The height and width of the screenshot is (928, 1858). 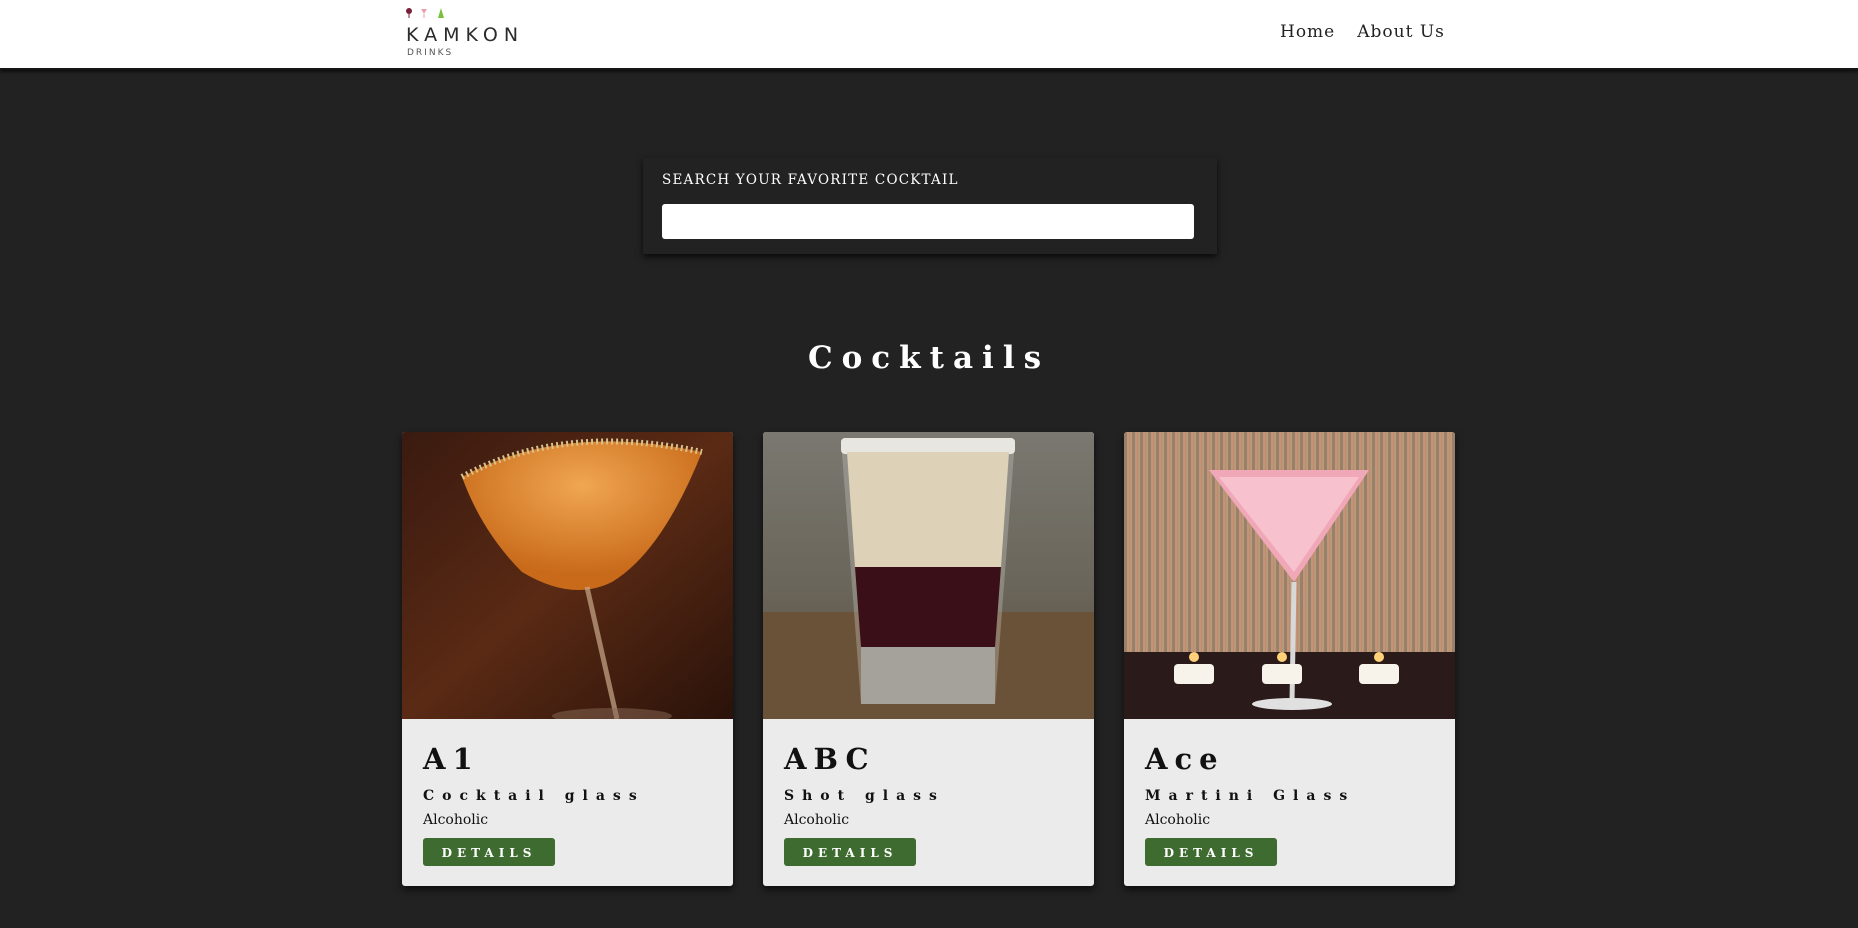 I want to click on cocktail-card: A1 Cocktail glass Alcoholic DETAILS, so click(x=567, y=659).